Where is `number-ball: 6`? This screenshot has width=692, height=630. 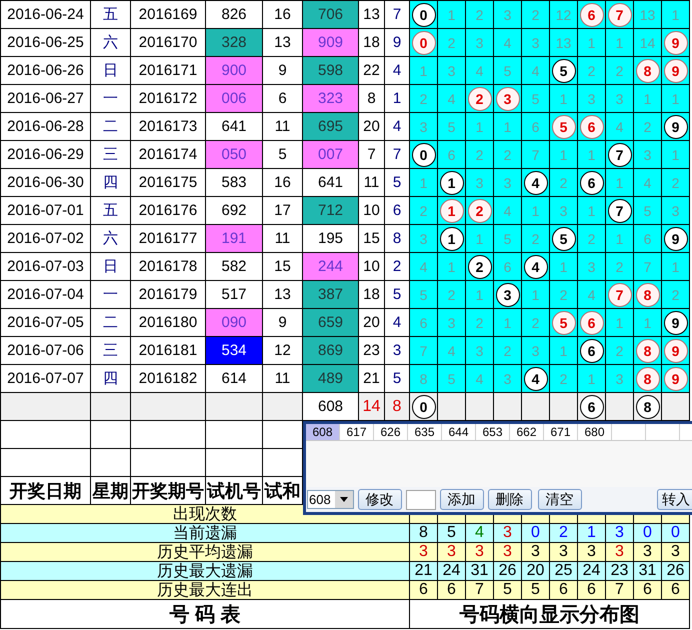 number-ball: 6 is located at coordinates (592, 406).